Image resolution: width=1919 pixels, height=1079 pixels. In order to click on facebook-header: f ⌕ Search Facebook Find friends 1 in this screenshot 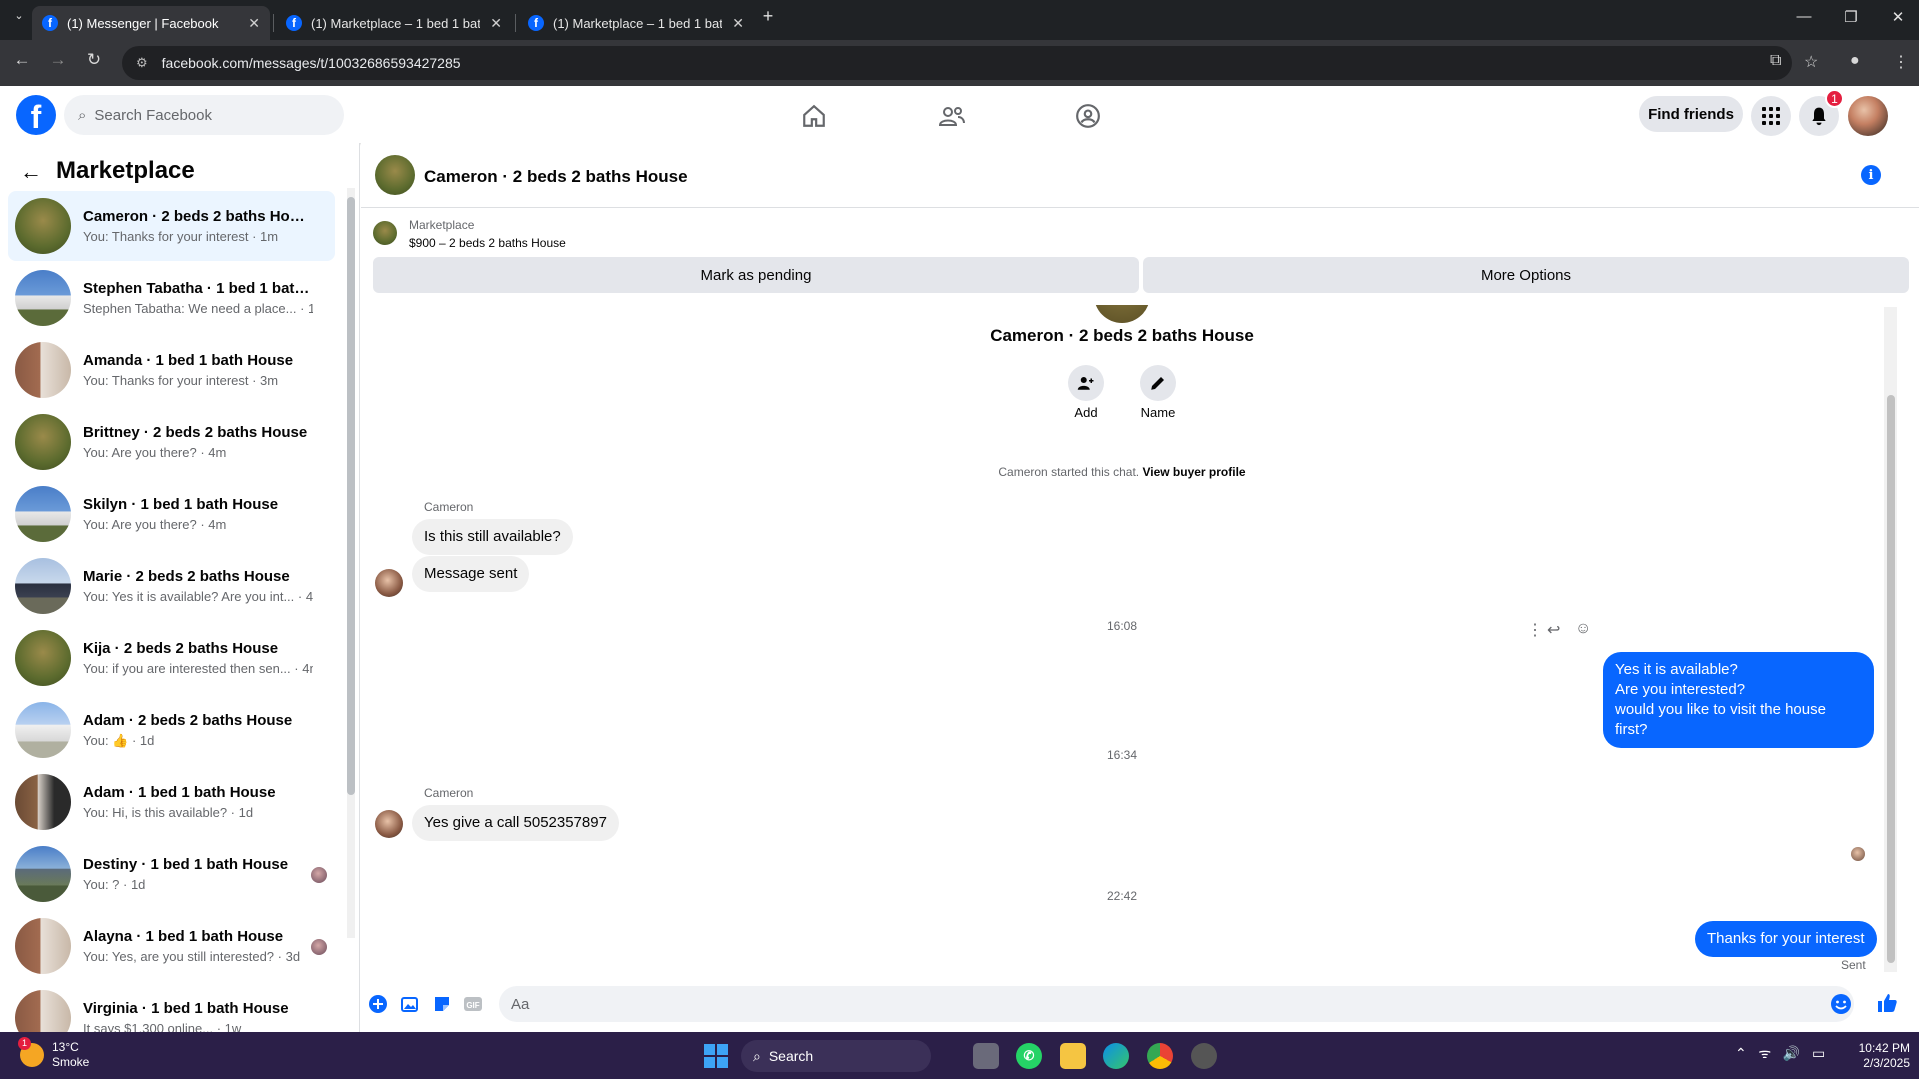, I will do `click(959, 114)`.